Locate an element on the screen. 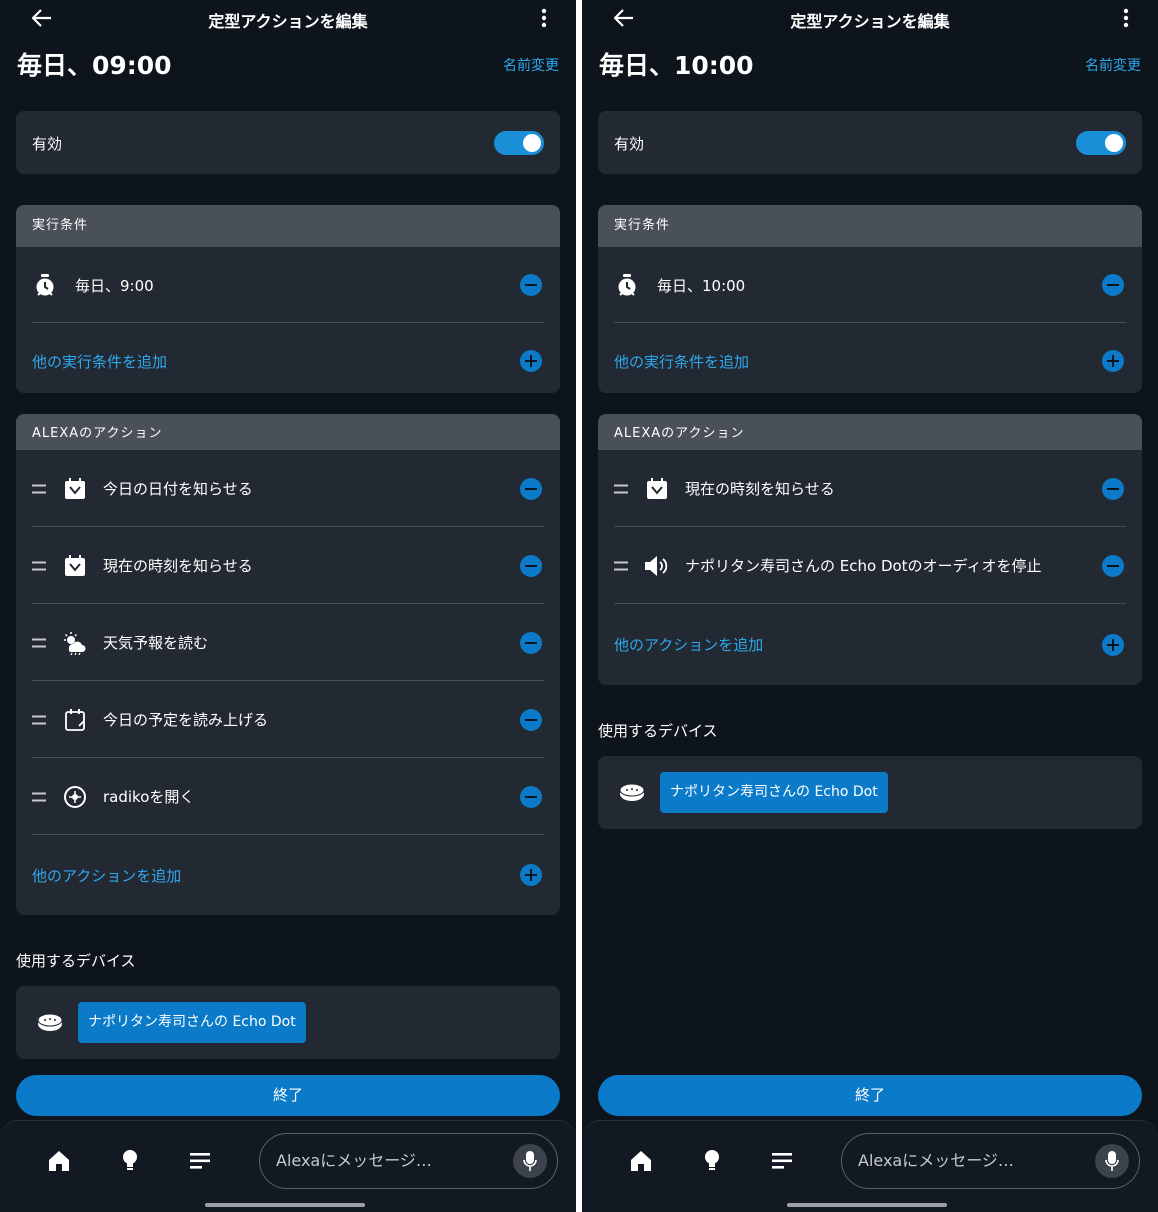  condition-row: 毎日、10:00 is located at coordinates (870, 285).